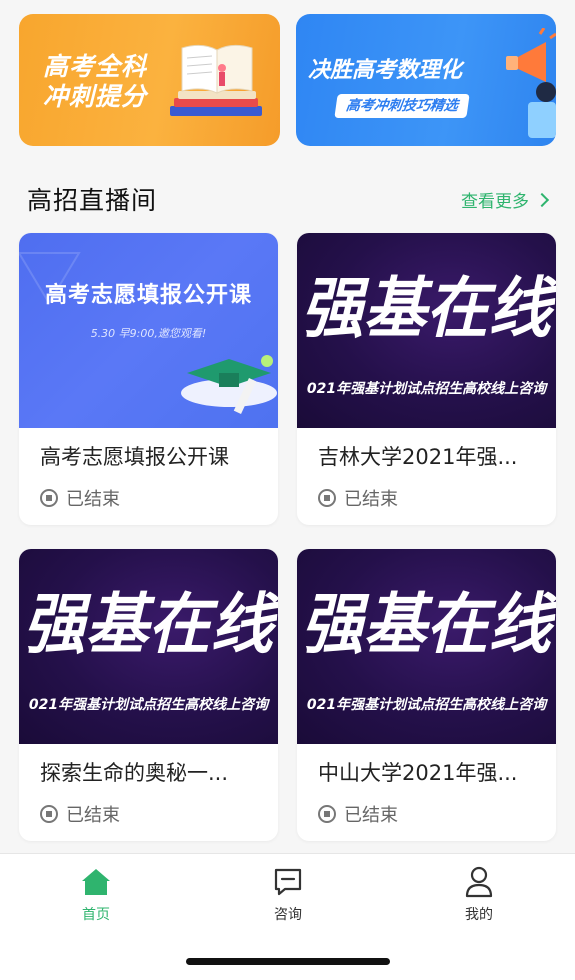 The width and height of the screenshot is (575, 980). I want to click on view-more-label: 查看更多, so click(495, 202).